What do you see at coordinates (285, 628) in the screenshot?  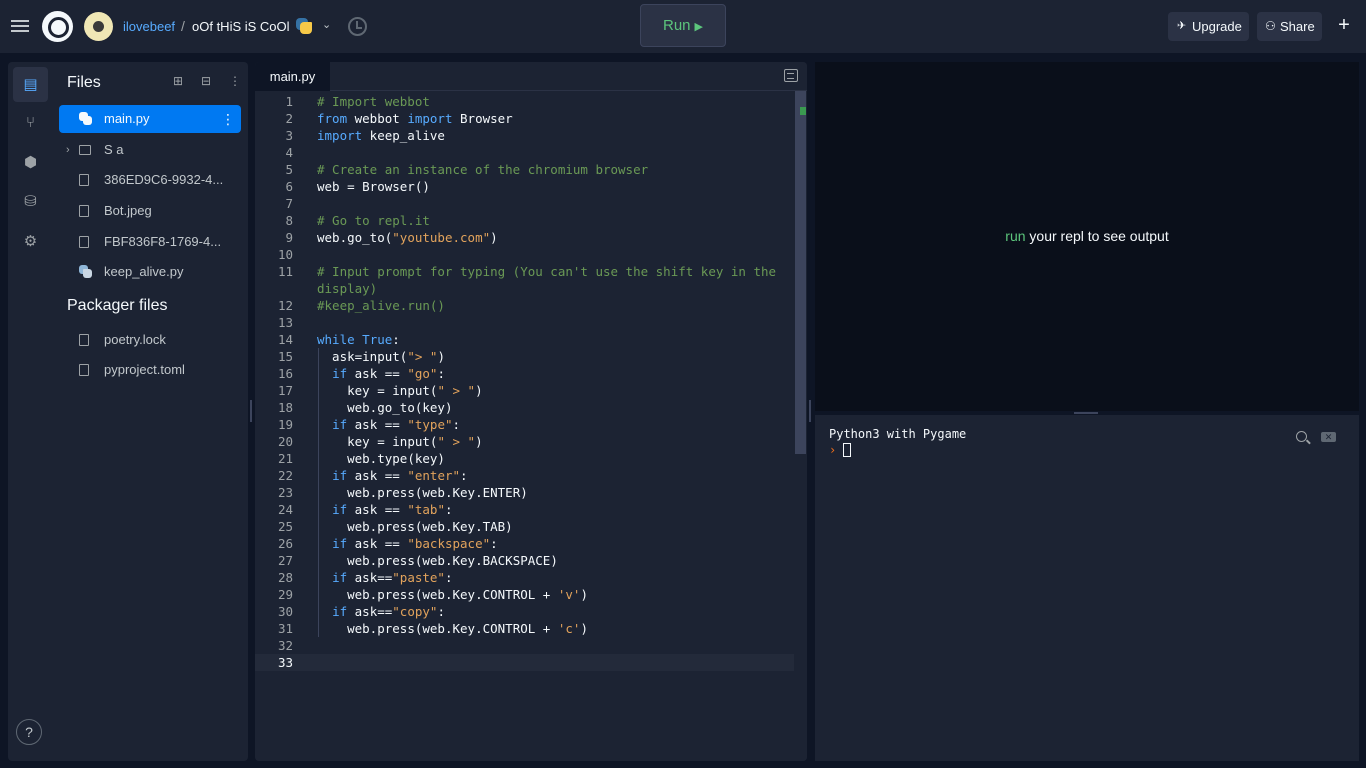 I see `line-number: 31` at bounding box center [285, 628].